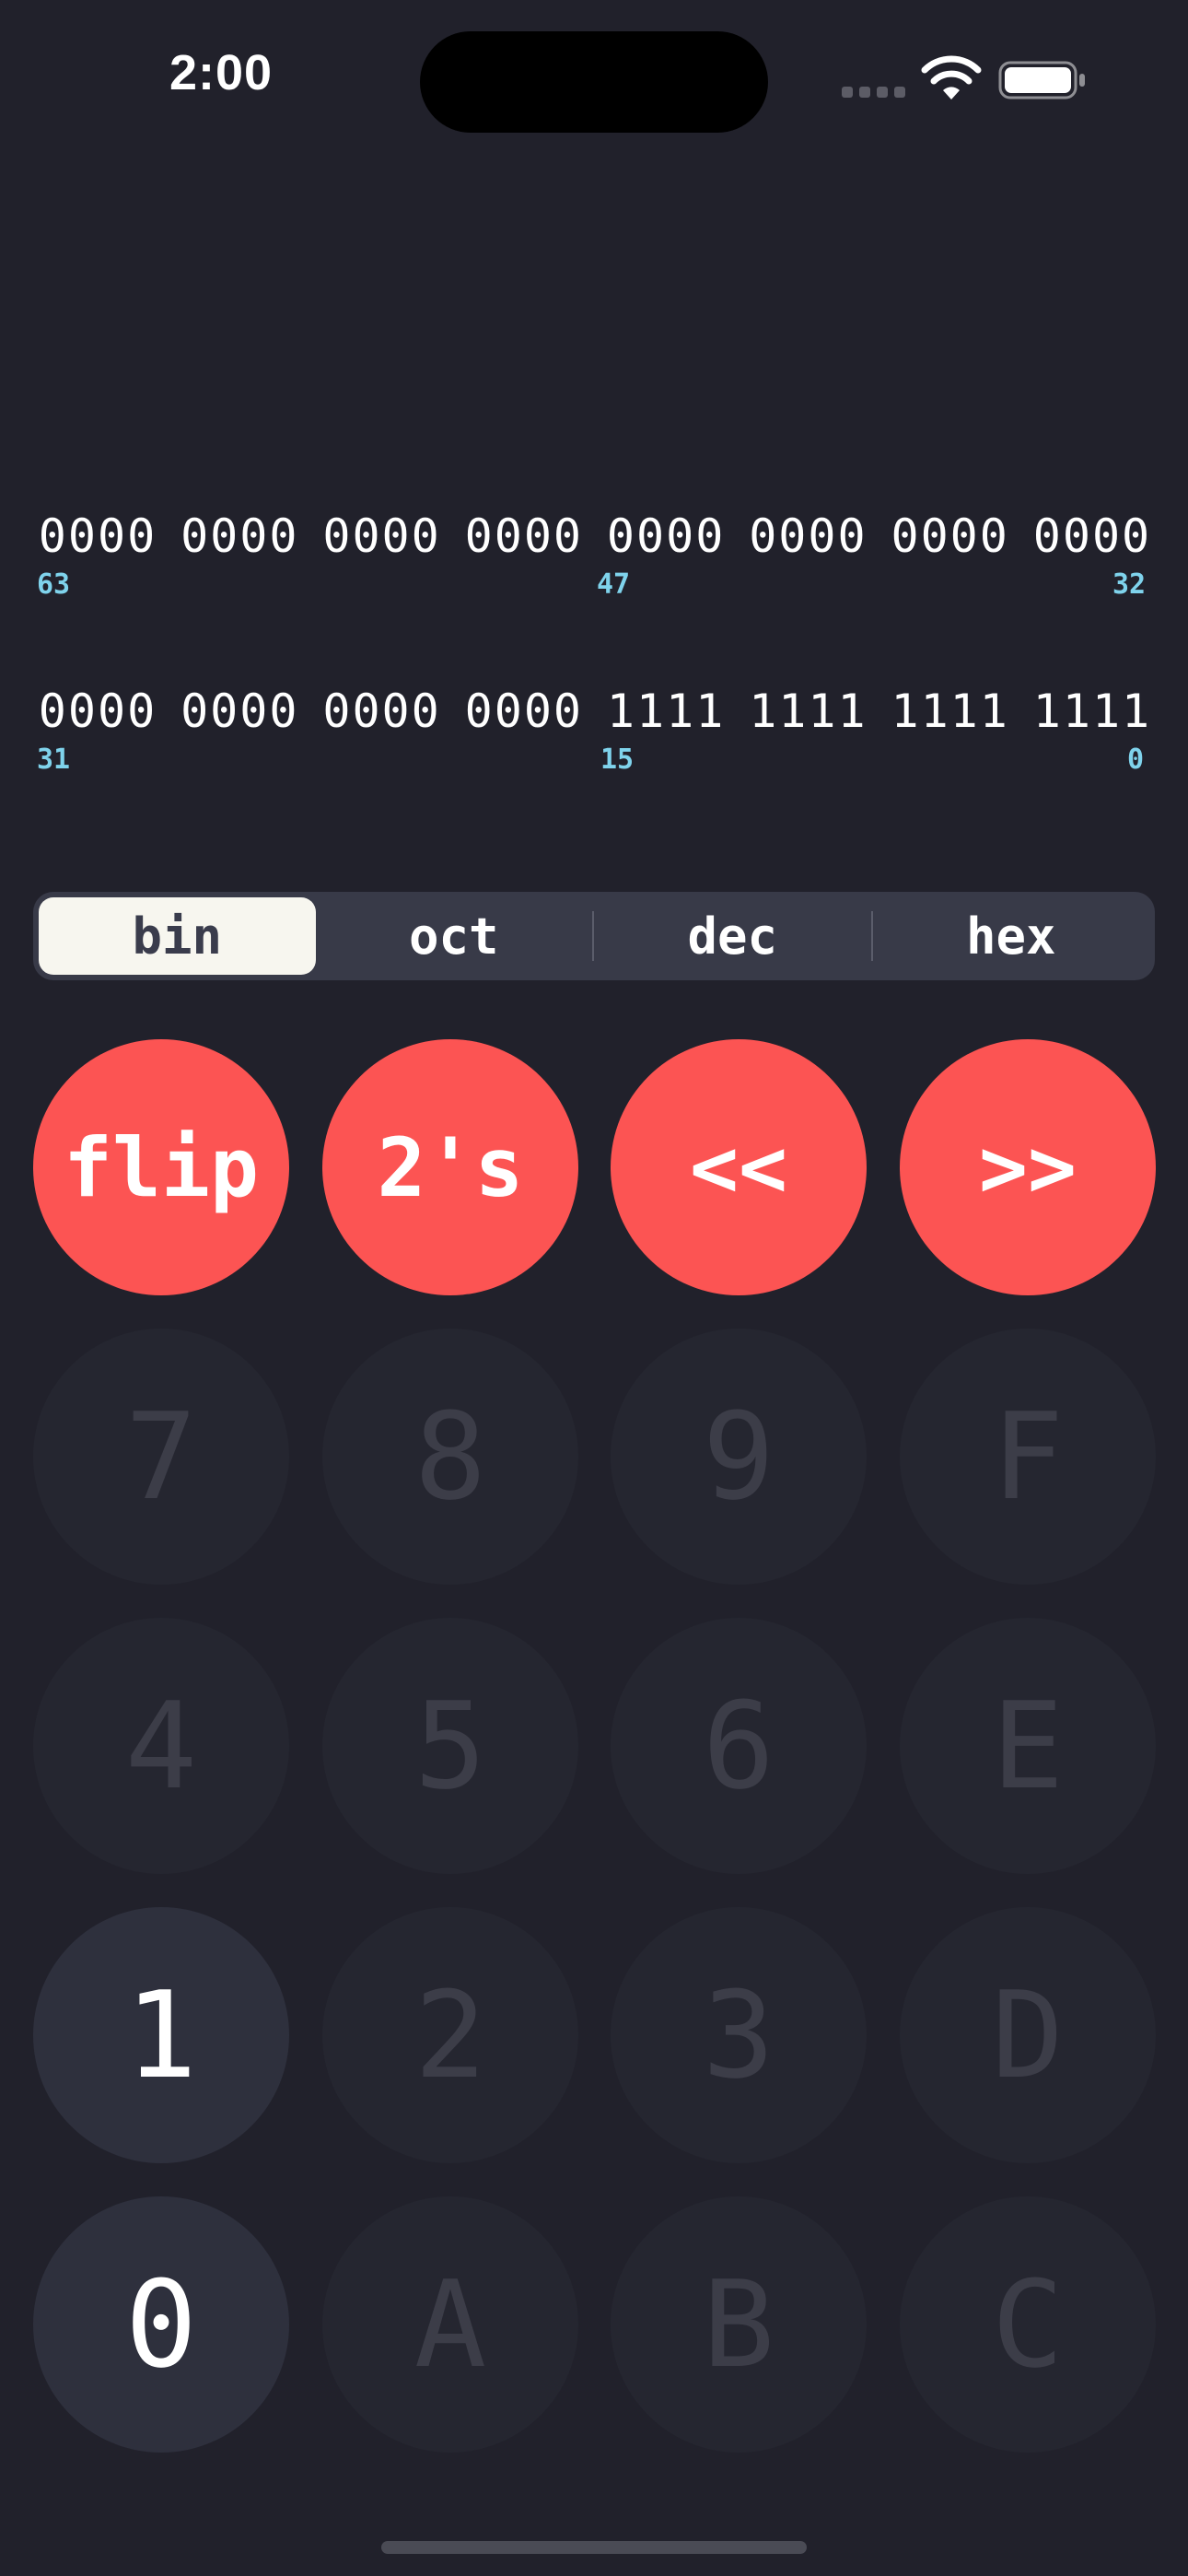 This screenshot has width=1188, height=2576. I want to click on home-indicator, so click(594, 2547).